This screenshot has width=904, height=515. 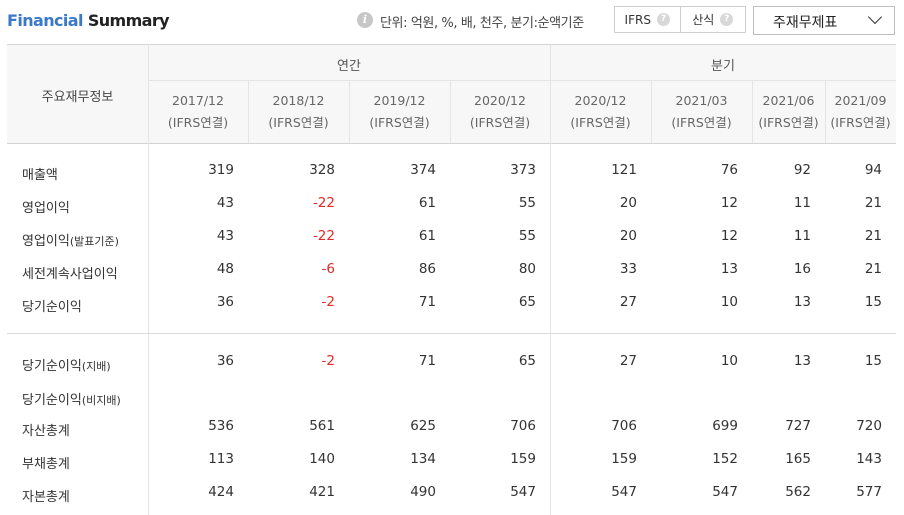 What do you see at coordinates (322, 426) in the screenshot?
I see `table-cell: 561` at bounding box center [322, 426].